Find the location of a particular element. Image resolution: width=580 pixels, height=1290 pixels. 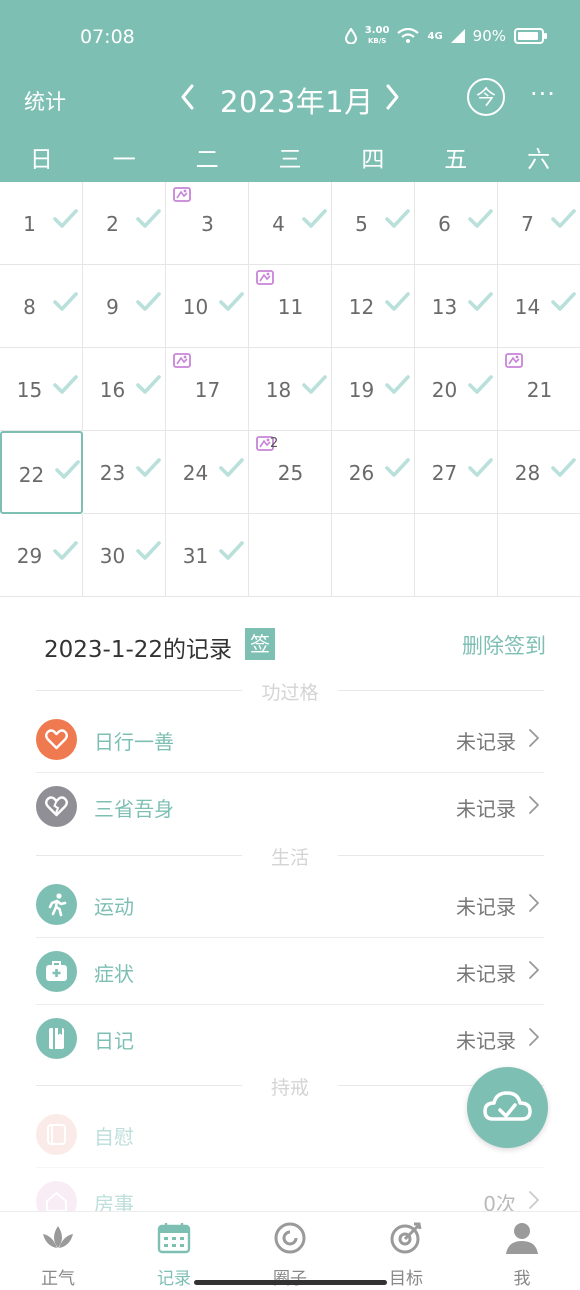

calendar-day: 14 is located at coordinates (539, 306).